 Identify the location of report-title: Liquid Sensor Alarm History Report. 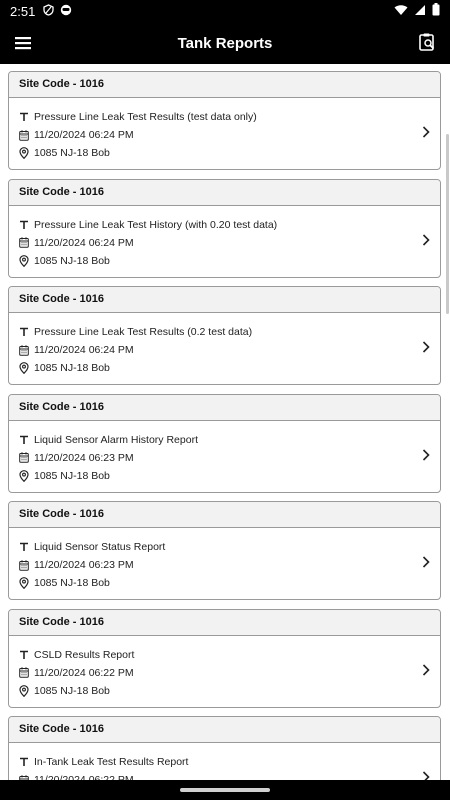
(116, 439).